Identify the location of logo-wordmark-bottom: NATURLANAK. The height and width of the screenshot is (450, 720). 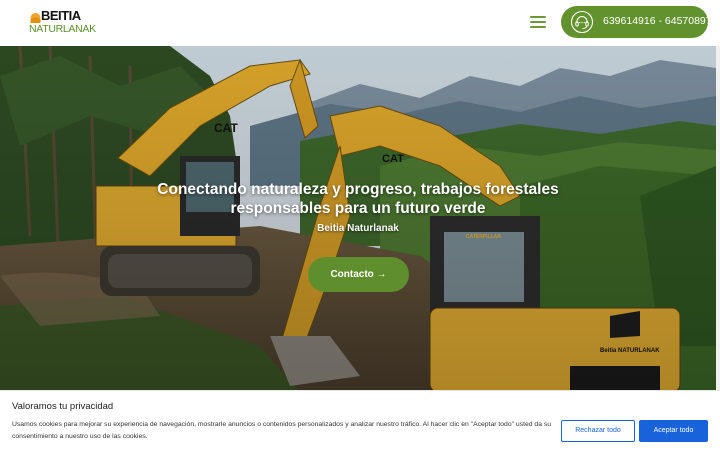
(62, 29).